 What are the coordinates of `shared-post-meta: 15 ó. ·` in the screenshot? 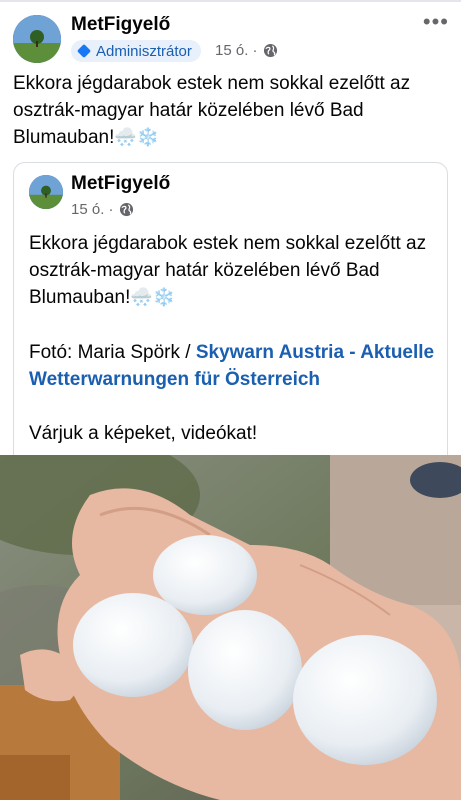 It's located at (102, 209).